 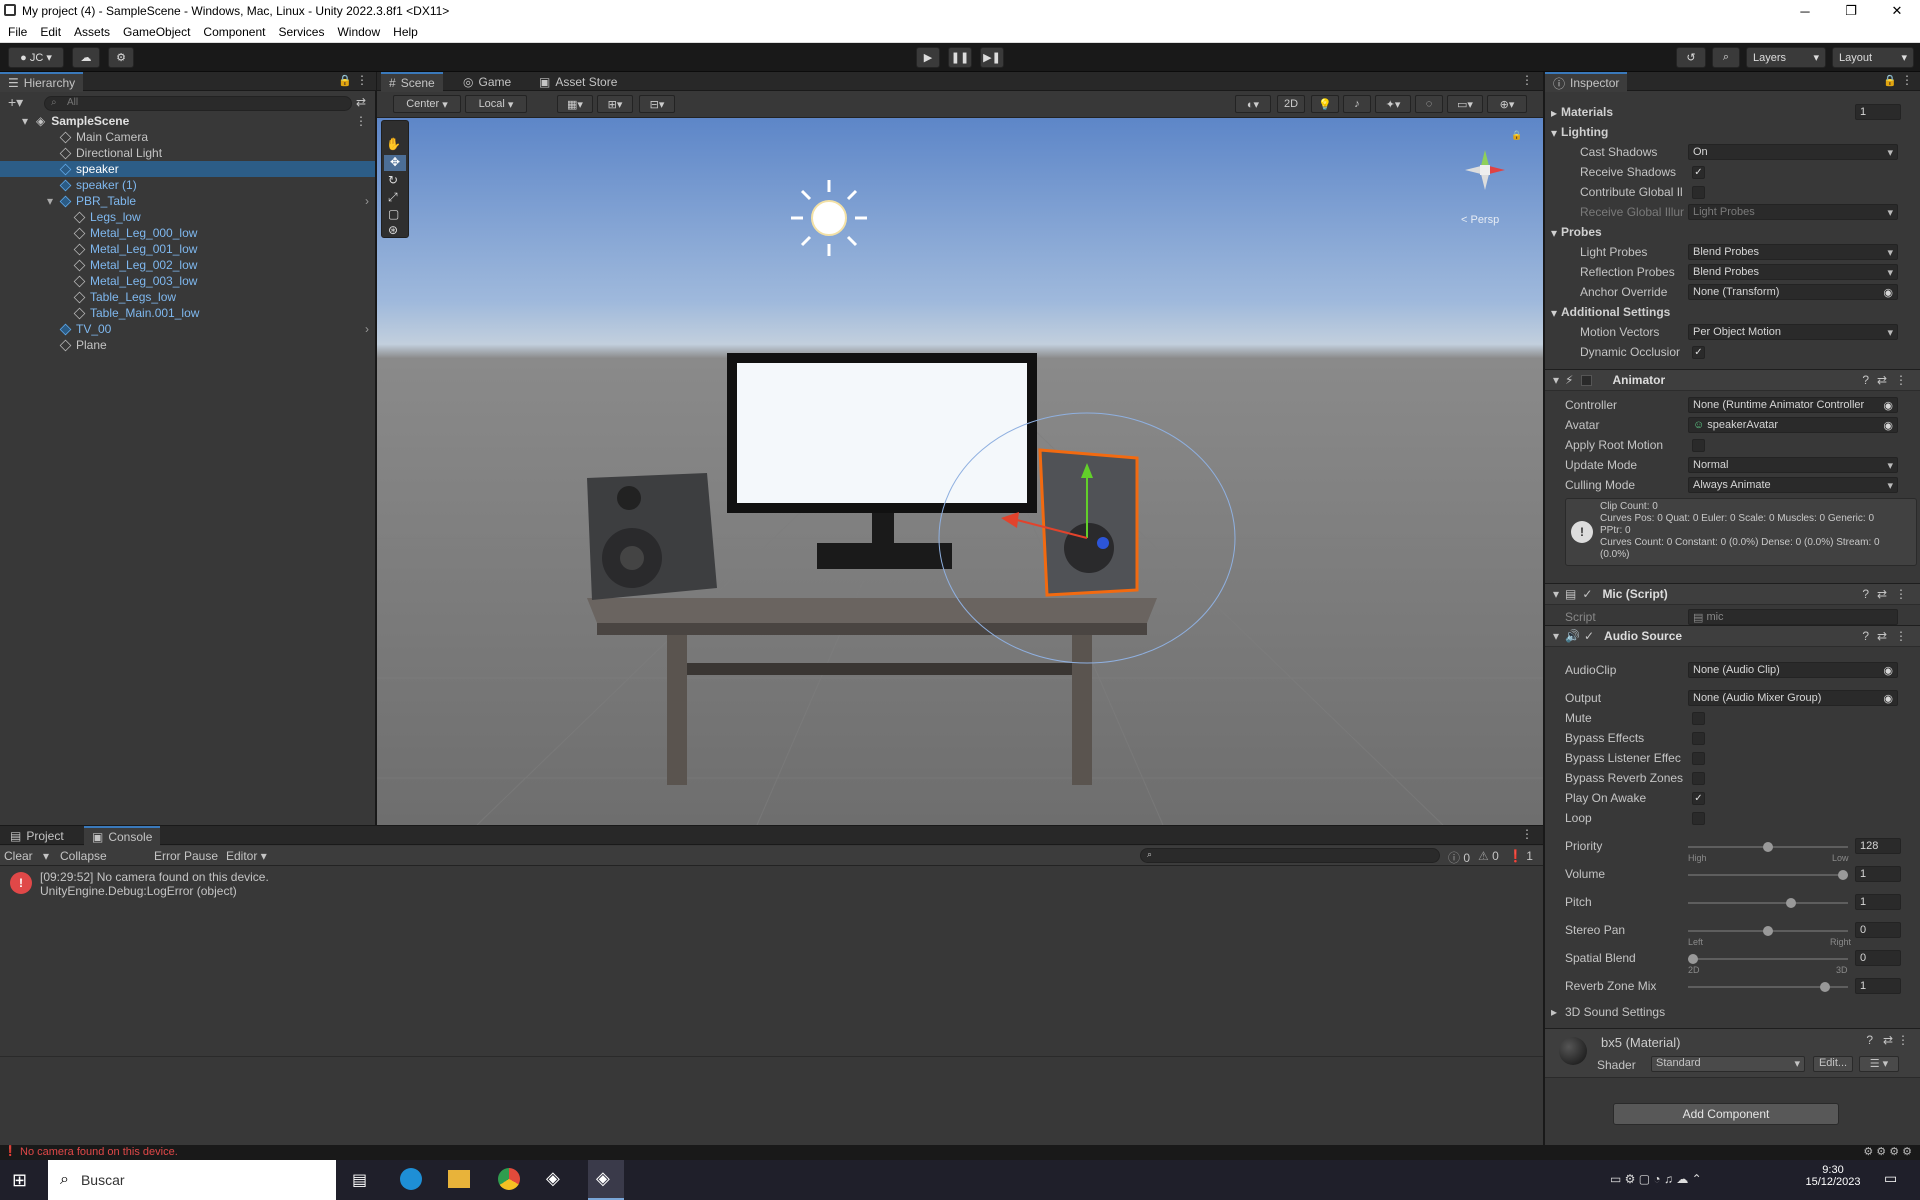 What do you see at coordinates (1793, 465) in the screenshot?
I see `update-mode-dropdown: Normal` at bounding box center [1793, 465].